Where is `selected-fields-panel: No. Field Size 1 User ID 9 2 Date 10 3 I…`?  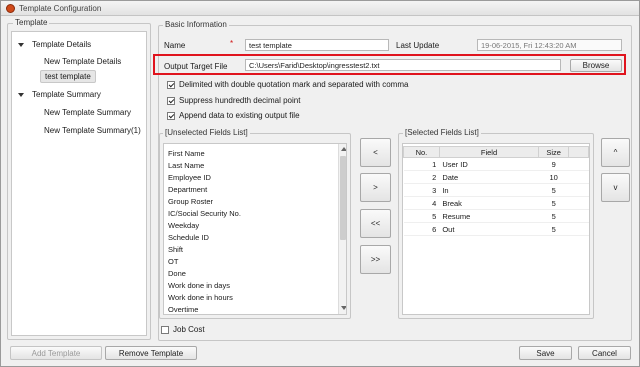 selected-fields-panel: No. Field Size 1 User ID 9 2 Date 10 3 I… is located at coordinates (496, 229).